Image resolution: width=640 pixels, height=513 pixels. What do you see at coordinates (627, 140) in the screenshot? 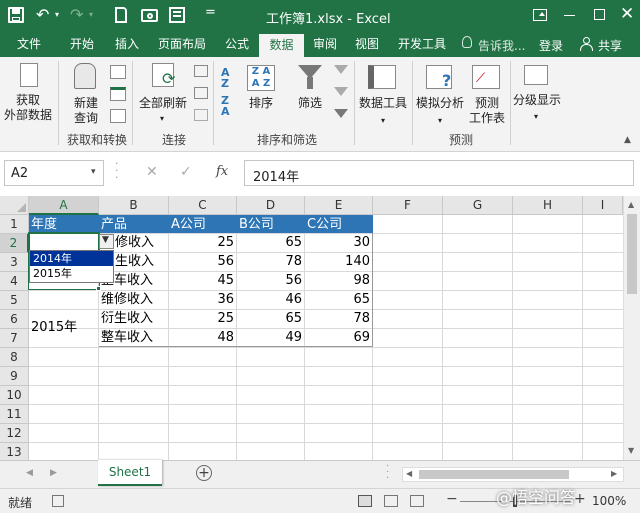
I see `collapse-ribbon-icon: ▲` at bounding box center [627, 140].